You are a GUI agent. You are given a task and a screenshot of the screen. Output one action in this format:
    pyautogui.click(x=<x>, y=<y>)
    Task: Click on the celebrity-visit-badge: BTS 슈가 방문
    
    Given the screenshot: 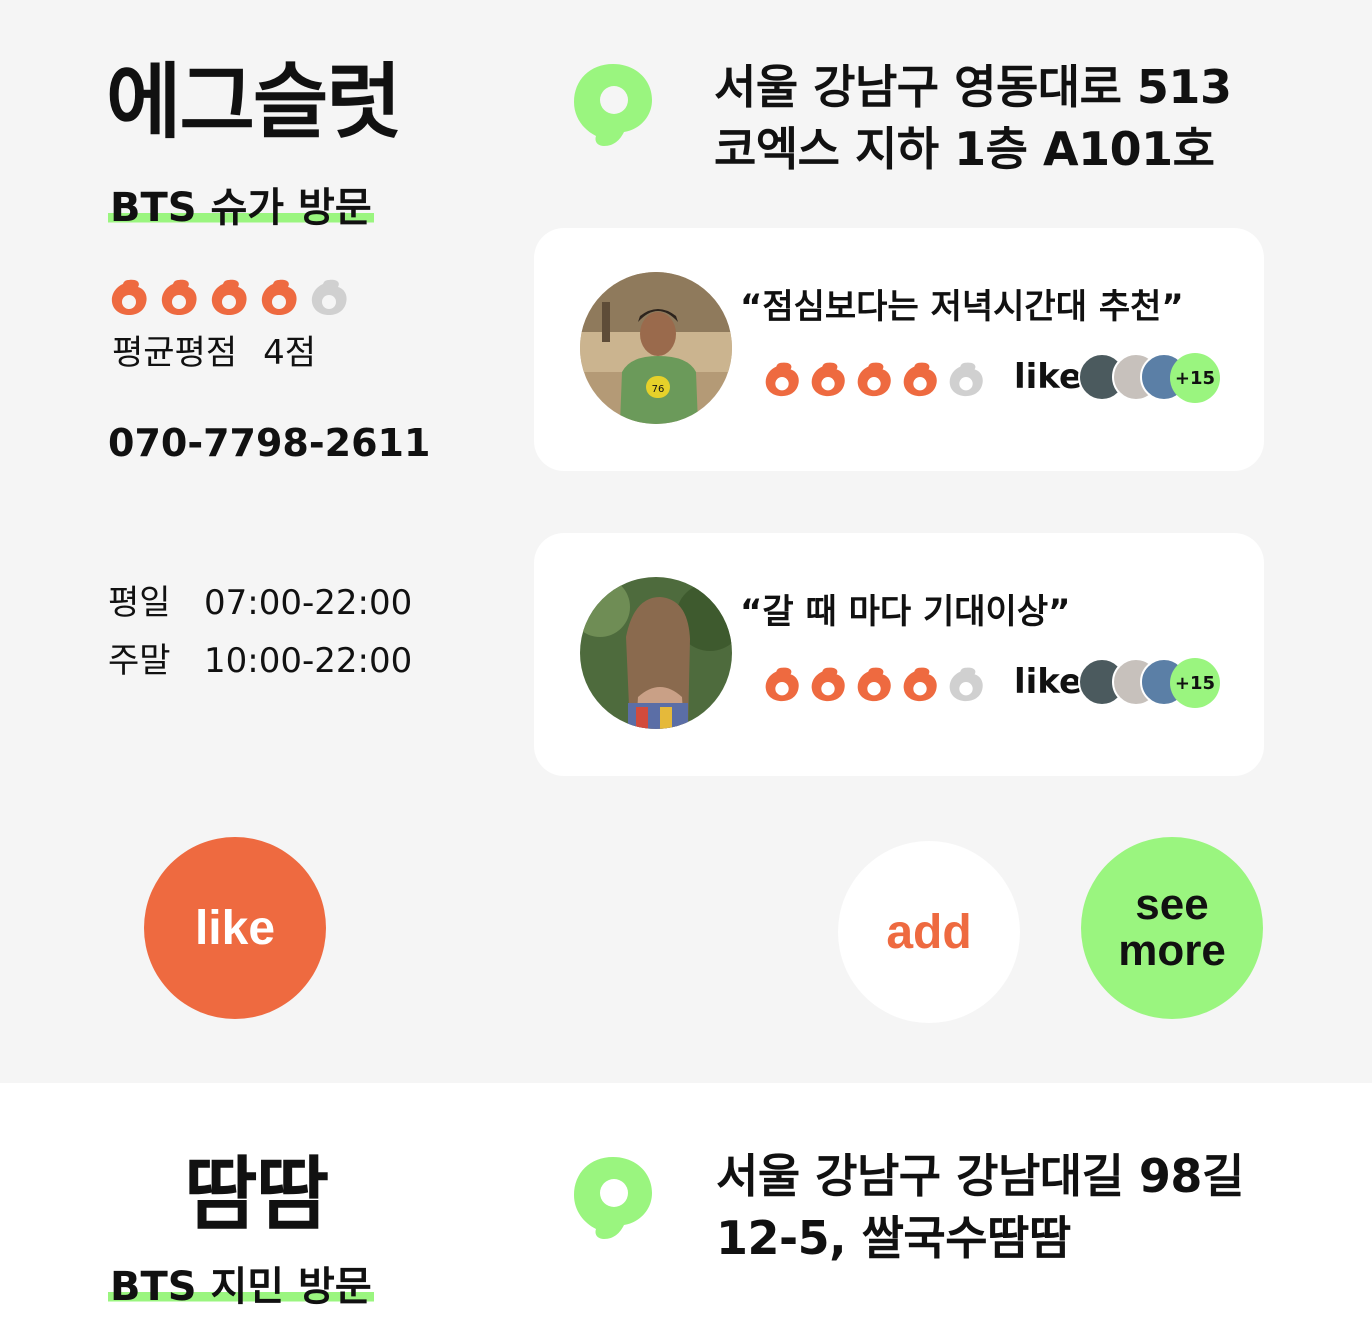 What is the action you would take?
    pyautogui.click(x=241, y=208)
    